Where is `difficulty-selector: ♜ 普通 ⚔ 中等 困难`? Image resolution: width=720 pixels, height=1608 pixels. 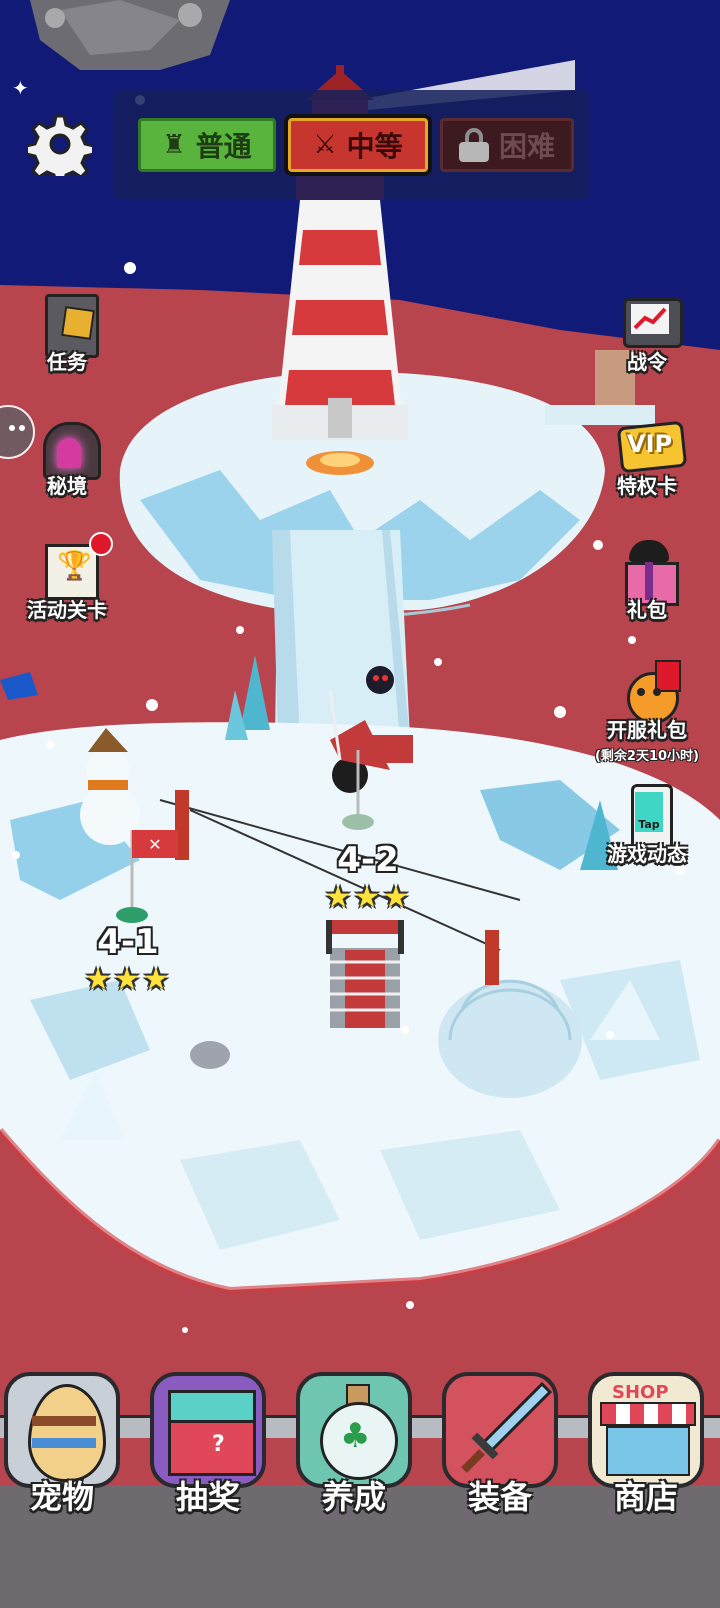
difficulty-selector: ♜ 普通 ⚔ 中等 困难 is located at coordinates (352, 145).